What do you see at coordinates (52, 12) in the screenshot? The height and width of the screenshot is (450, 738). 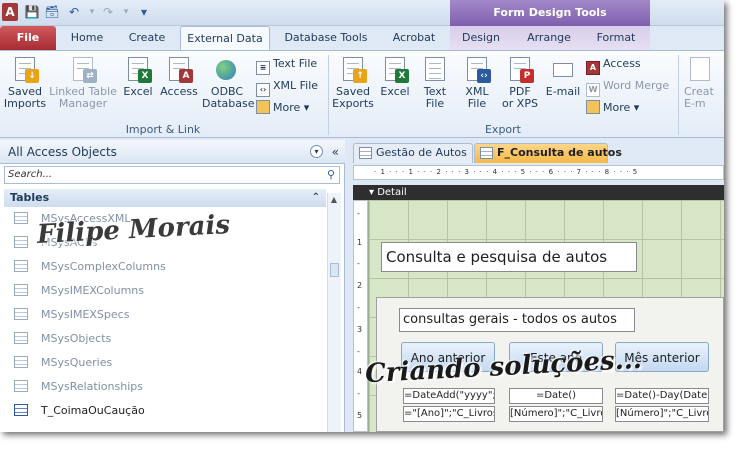 I see `db-icon: 🗃` at bounding box center [52, 12].